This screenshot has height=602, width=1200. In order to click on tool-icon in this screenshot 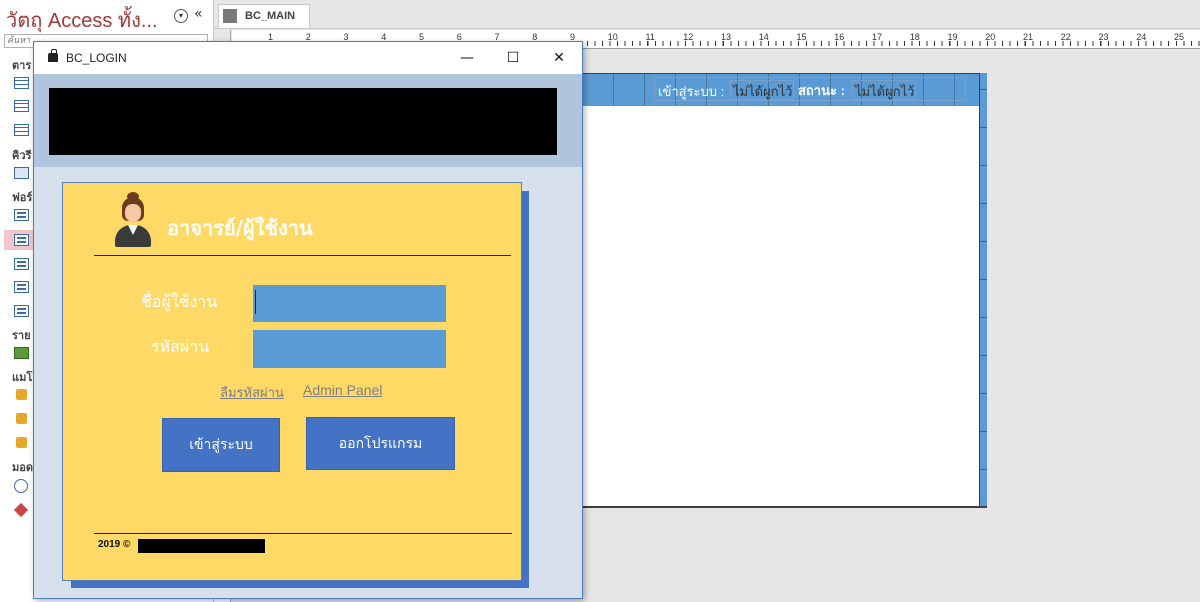, I will do `click(21, 510)`.